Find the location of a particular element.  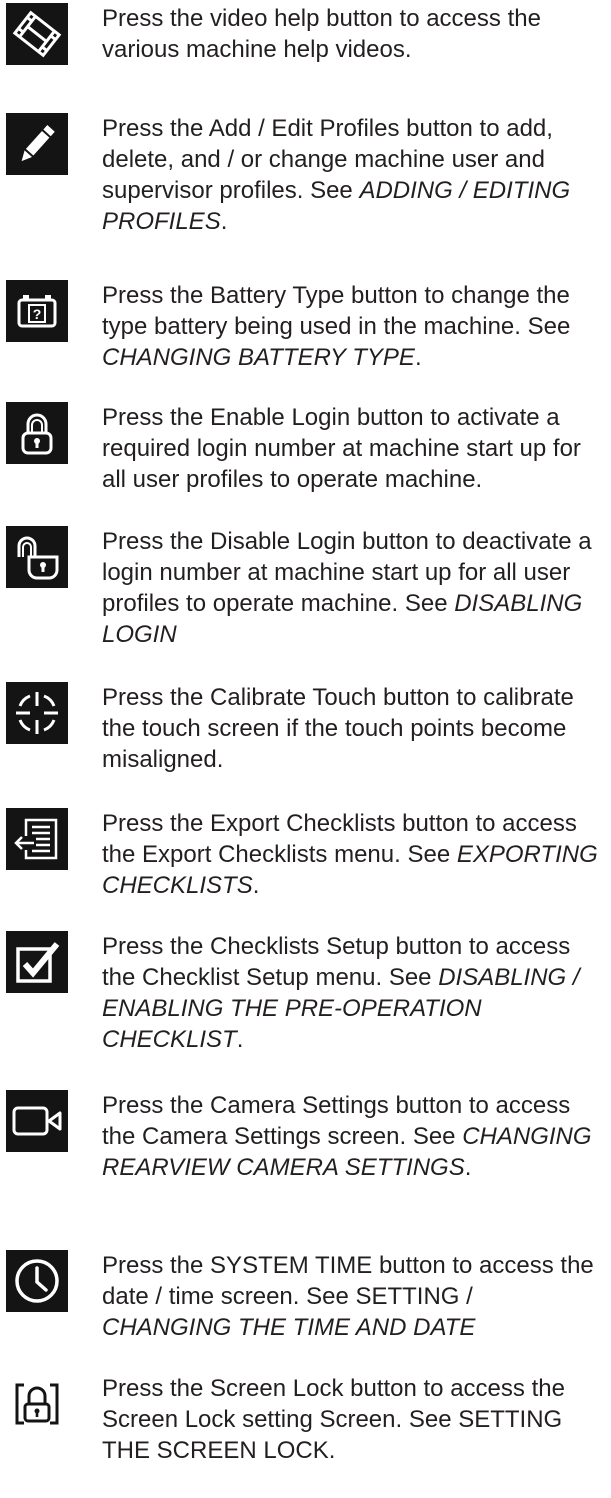

lock-open-icon is located at coordinates (37, 557).